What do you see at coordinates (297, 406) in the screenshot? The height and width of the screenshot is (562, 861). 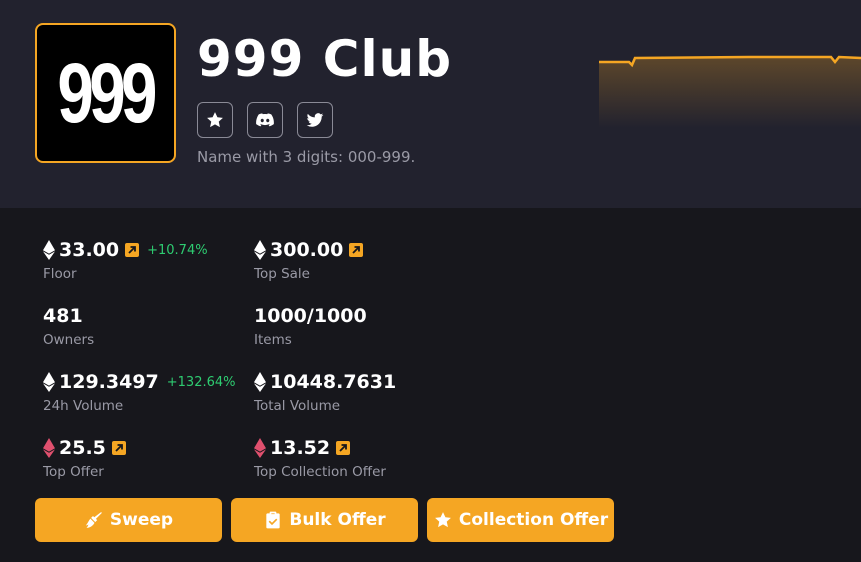 I see `total-volume-label: Total Volume` at bounding box center [297, 406].